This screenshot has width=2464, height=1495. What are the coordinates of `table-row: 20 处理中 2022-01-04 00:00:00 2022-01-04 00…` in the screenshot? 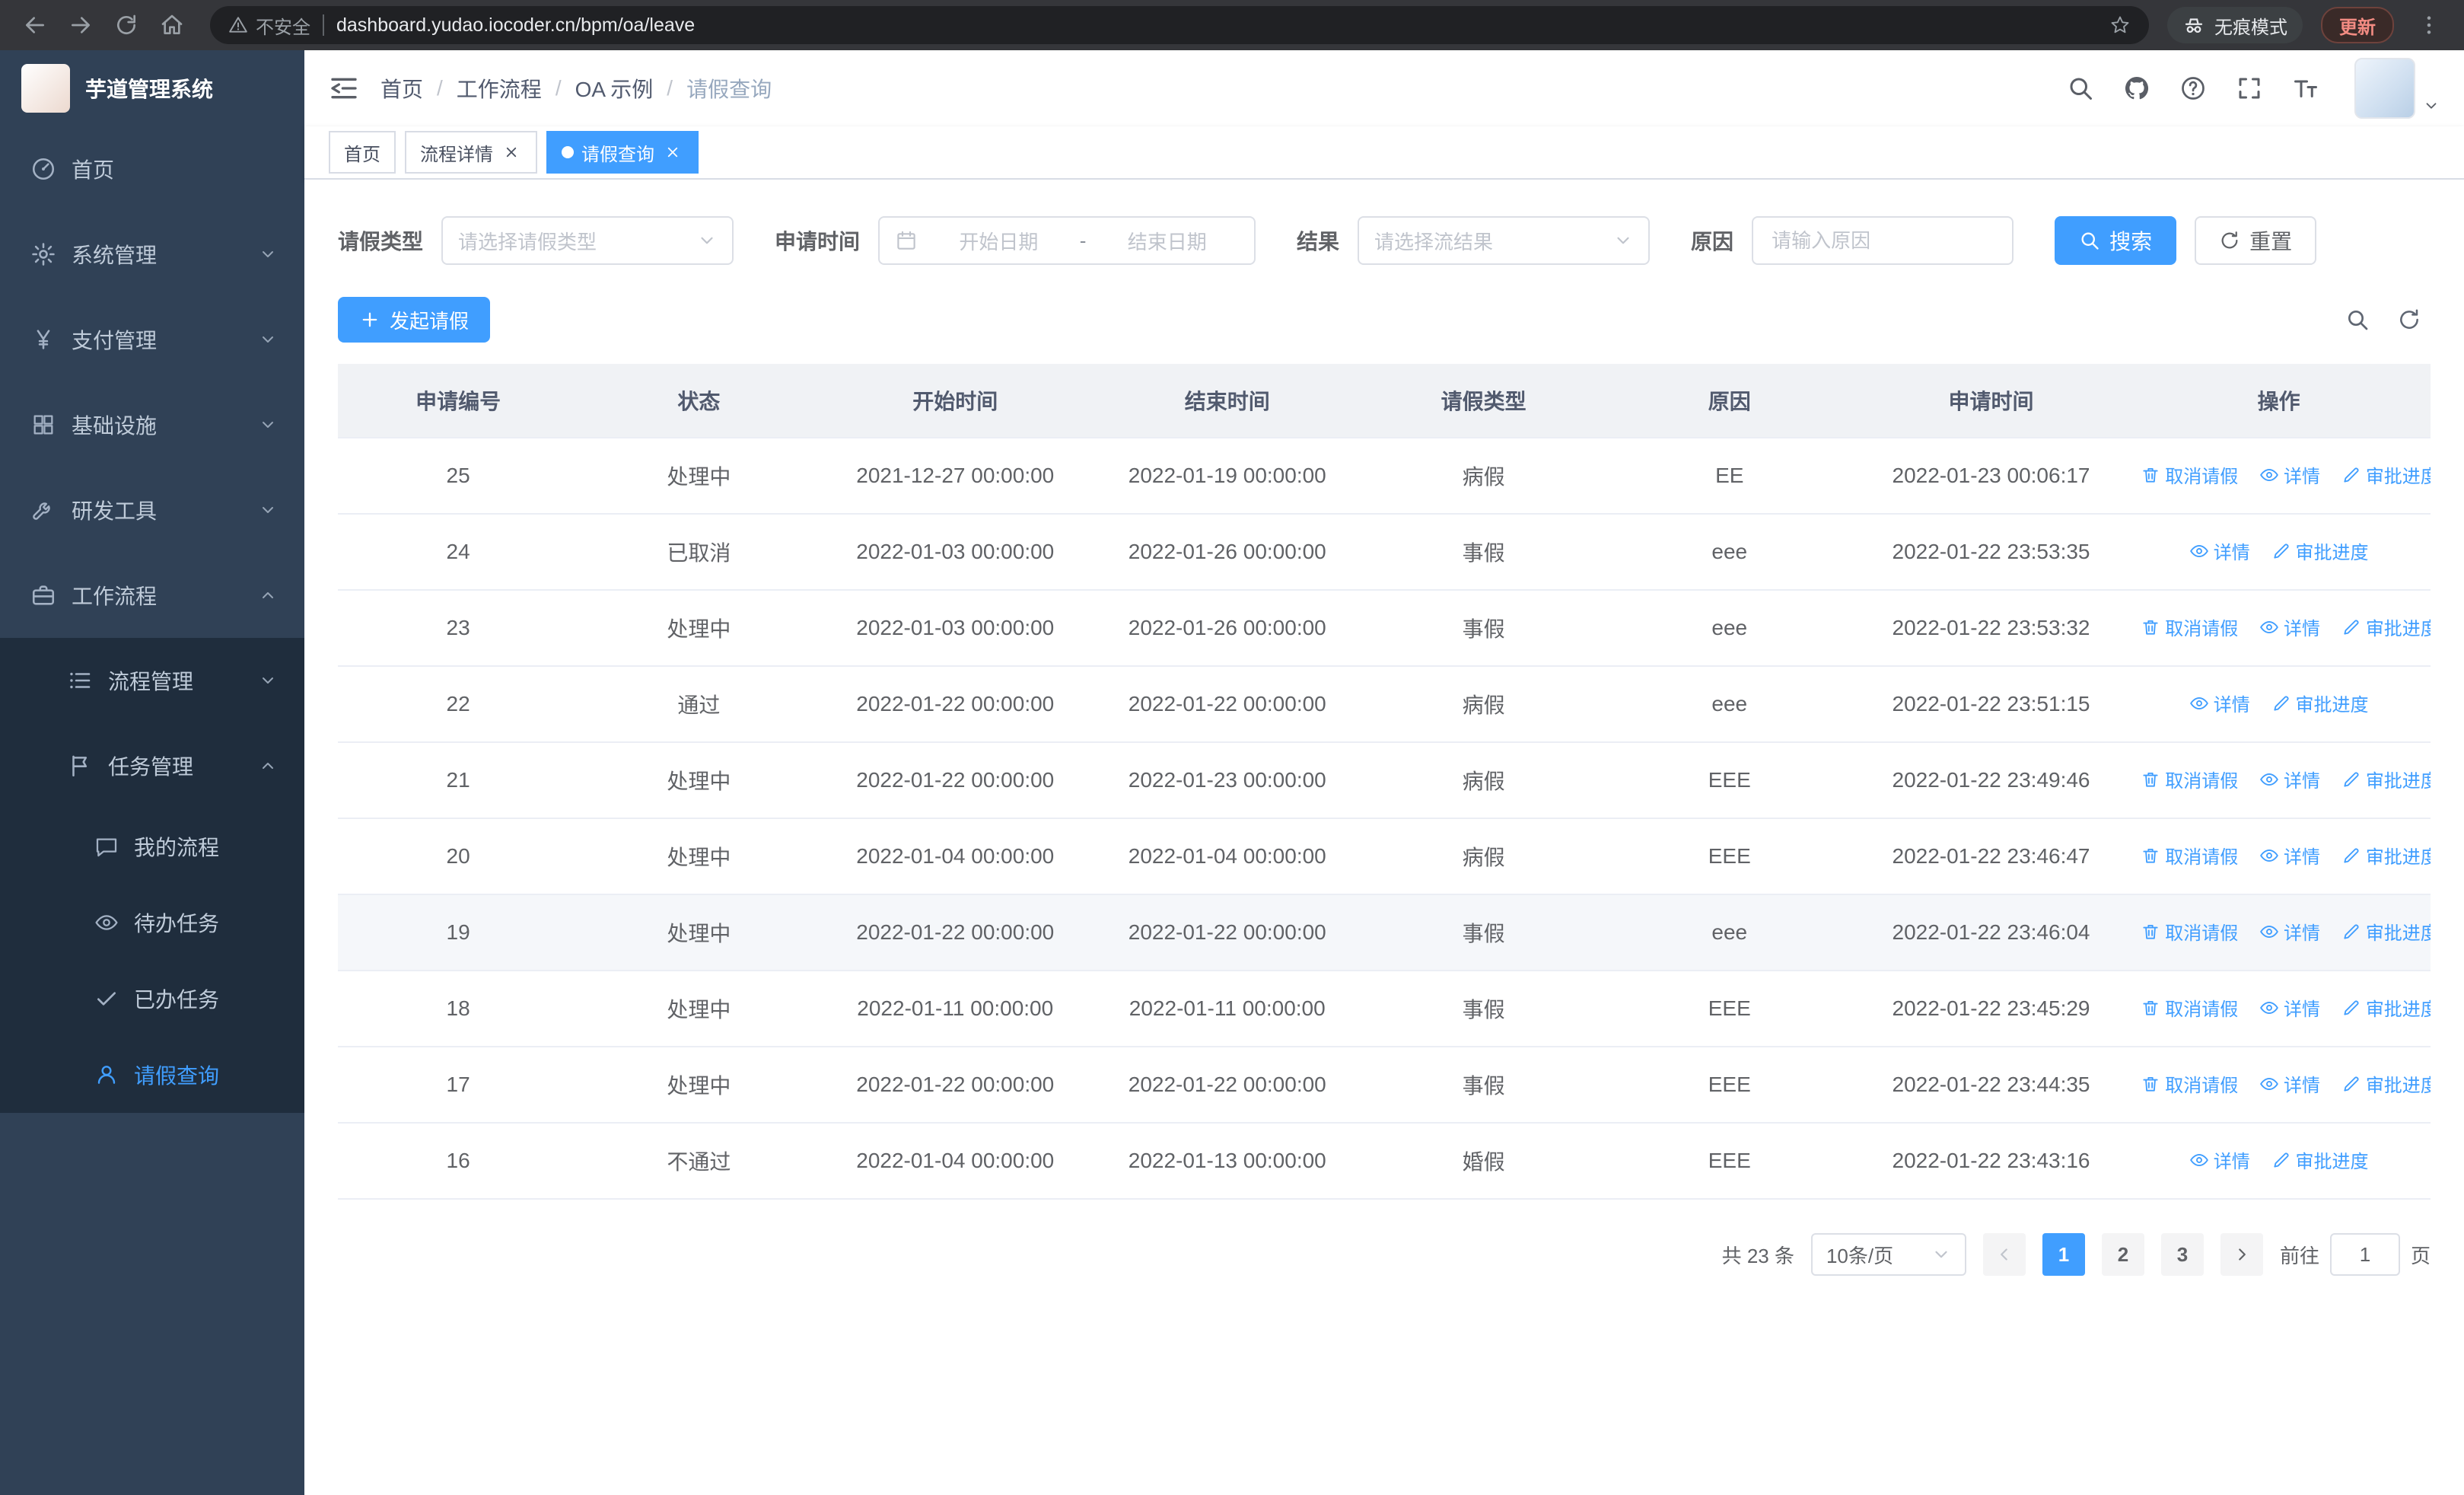 It's located at (1384, 857).